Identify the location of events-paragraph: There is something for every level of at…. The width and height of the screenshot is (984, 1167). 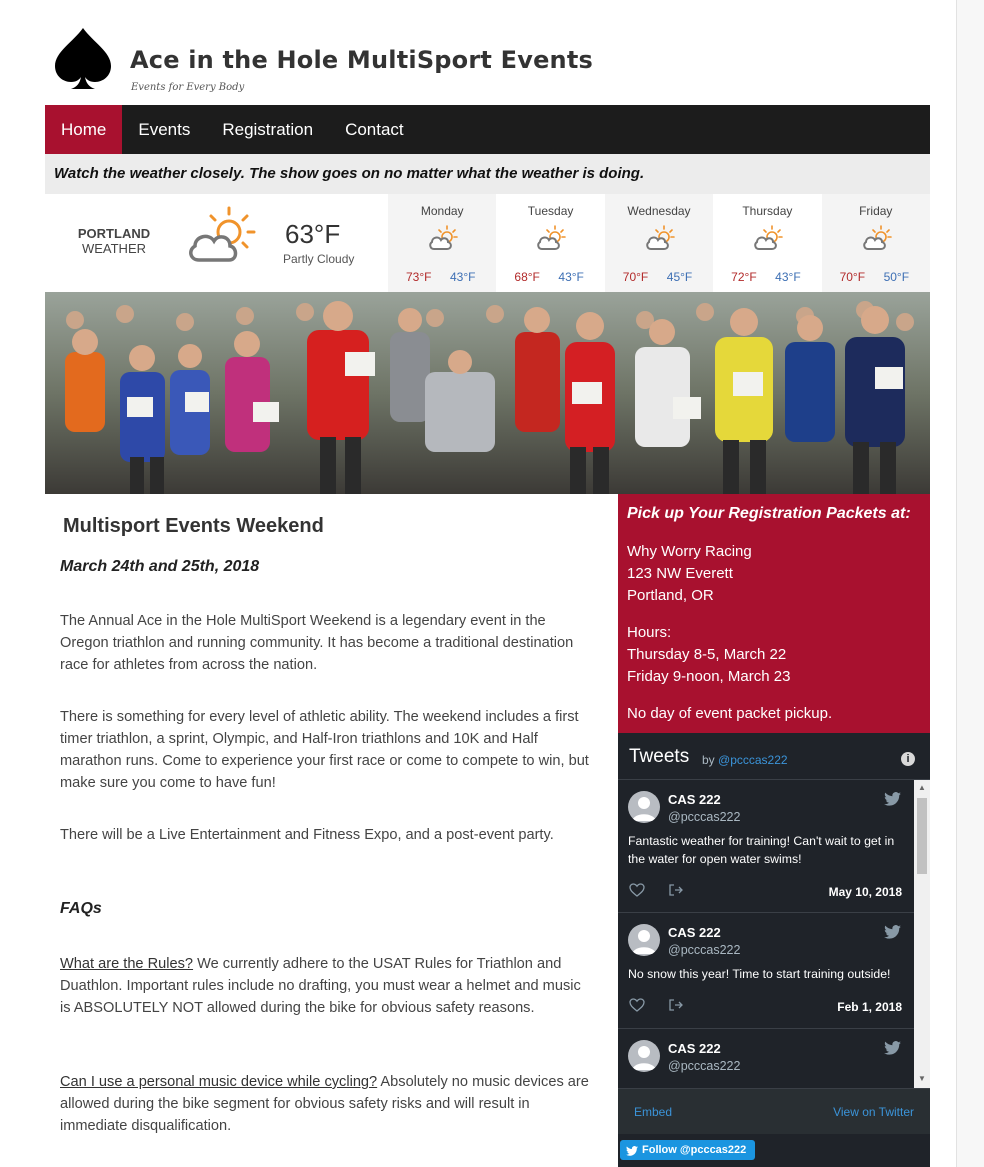
(324, 750).